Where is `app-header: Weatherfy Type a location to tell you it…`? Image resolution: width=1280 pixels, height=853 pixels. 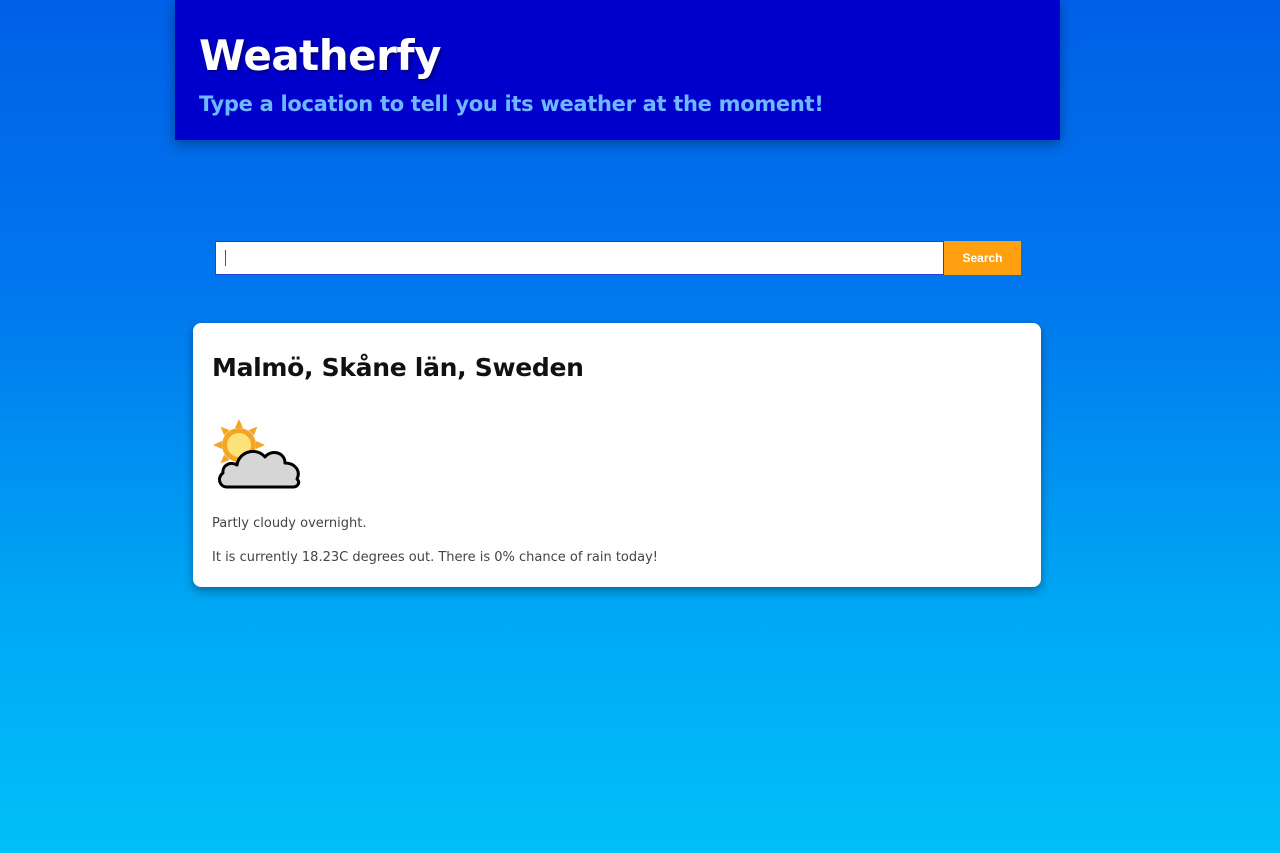
app-header: Weatherfy Type a location to tell you it… is located at coordinates (617, 70).